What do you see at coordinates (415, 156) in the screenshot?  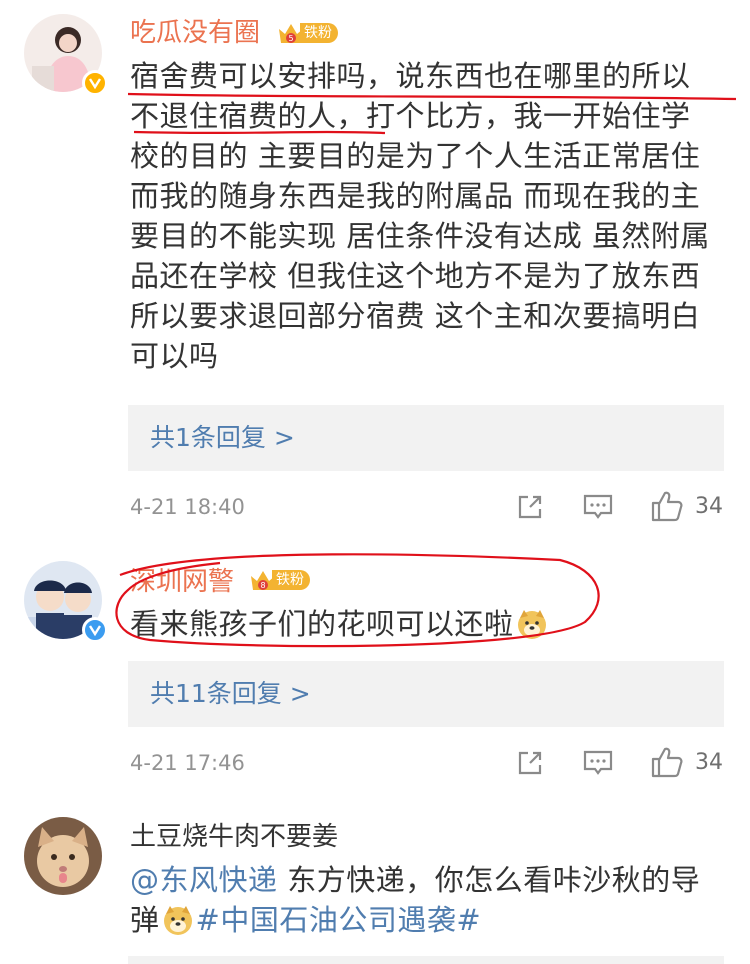 I see `text-line: 校的目的 主要目的是为了个人生活正常居住` at bounding box center [415, 156].